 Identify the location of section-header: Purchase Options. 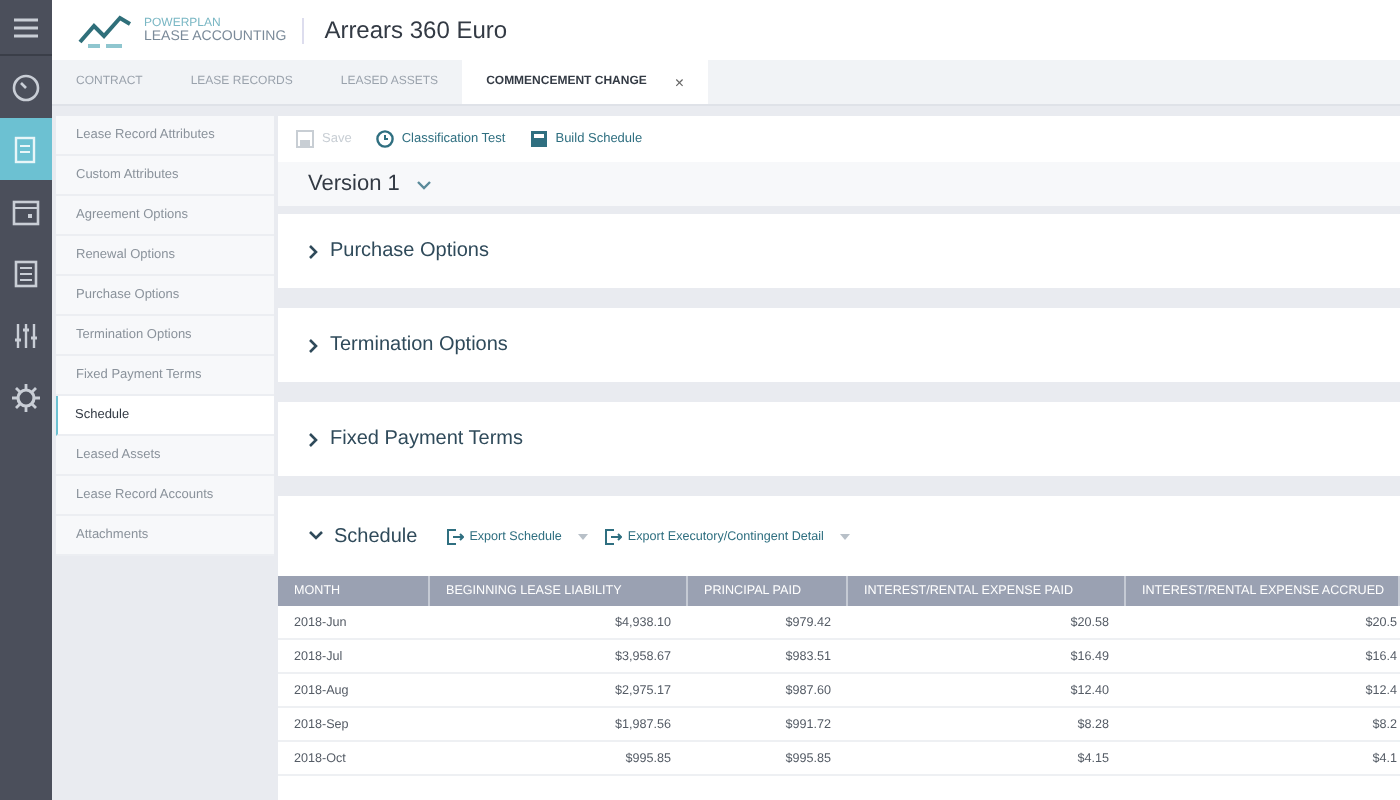
(383, 251).